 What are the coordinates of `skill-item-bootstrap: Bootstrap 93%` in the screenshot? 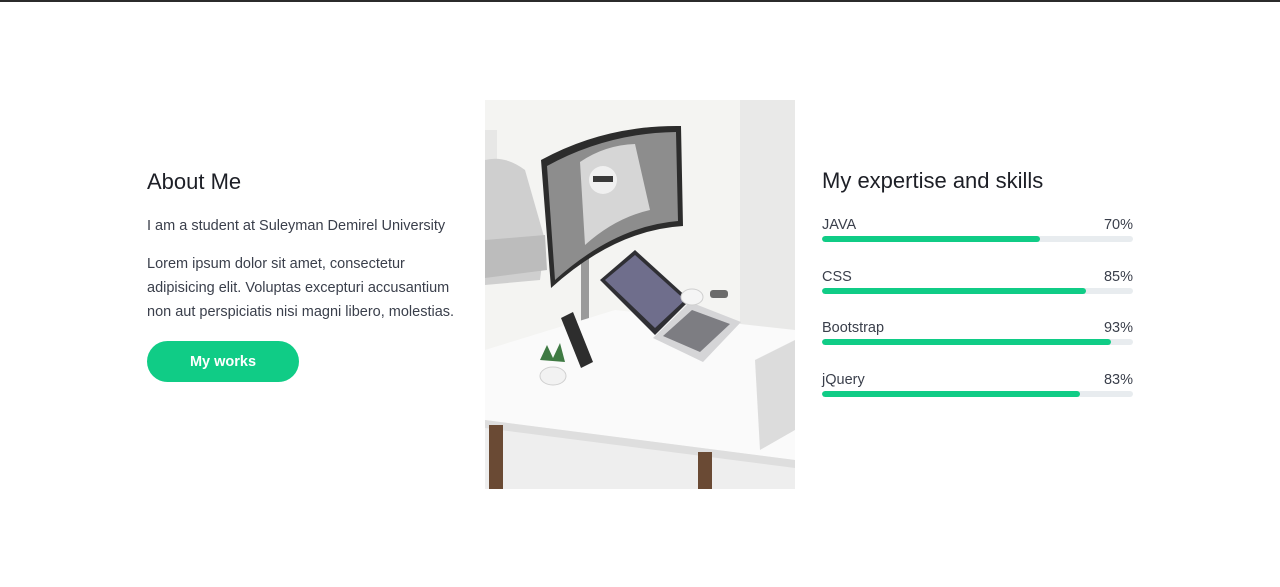 It's located at (977, 345).